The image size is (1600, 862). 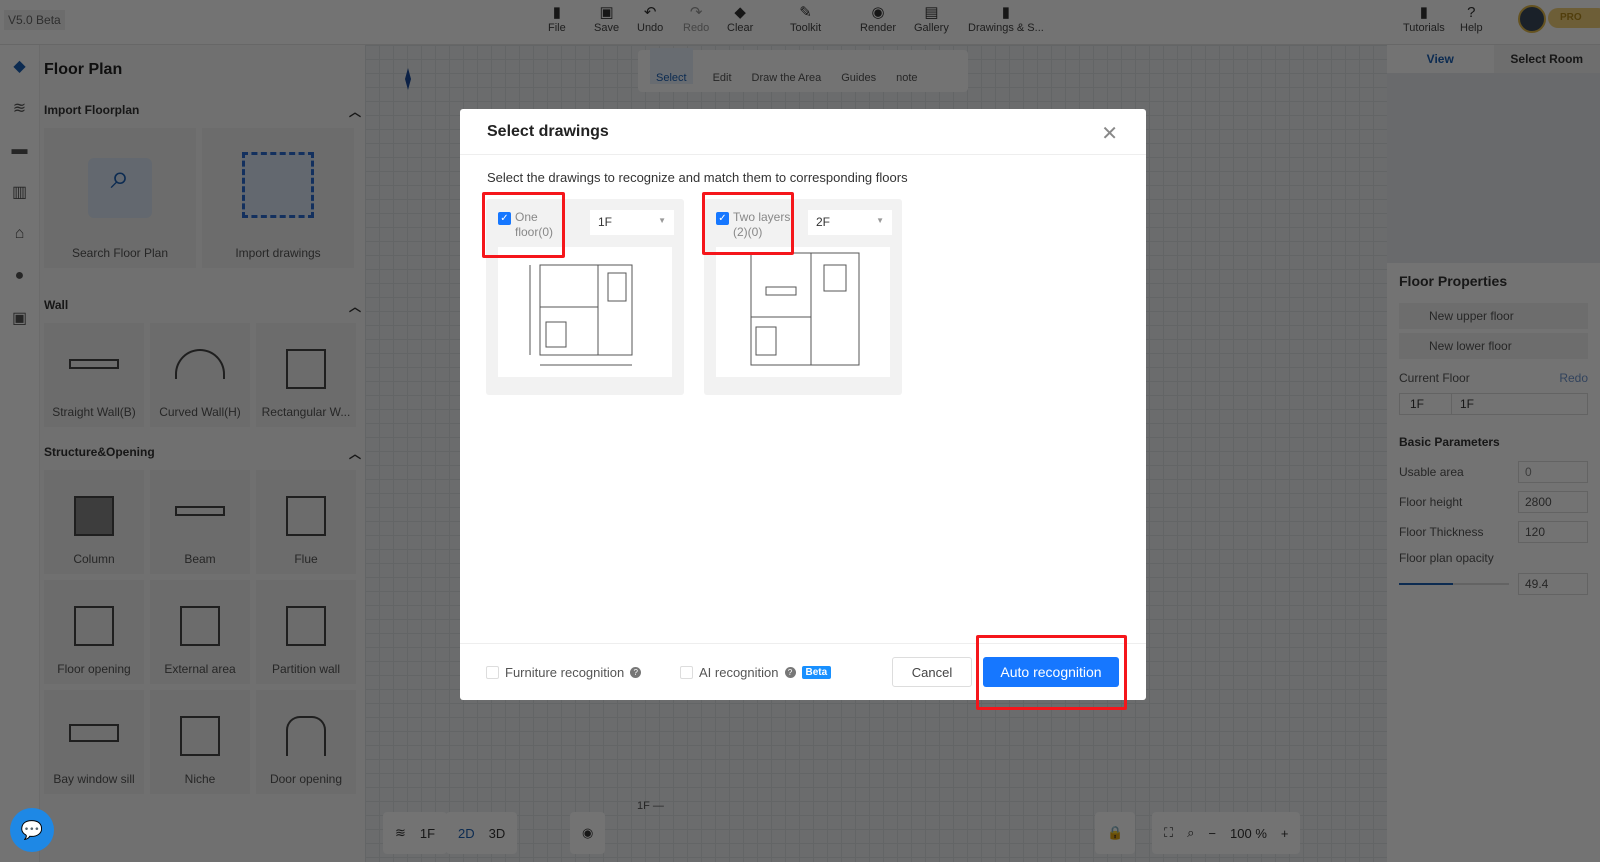 I want to click on guides-tool: Guides, so click(x=858, y=78).